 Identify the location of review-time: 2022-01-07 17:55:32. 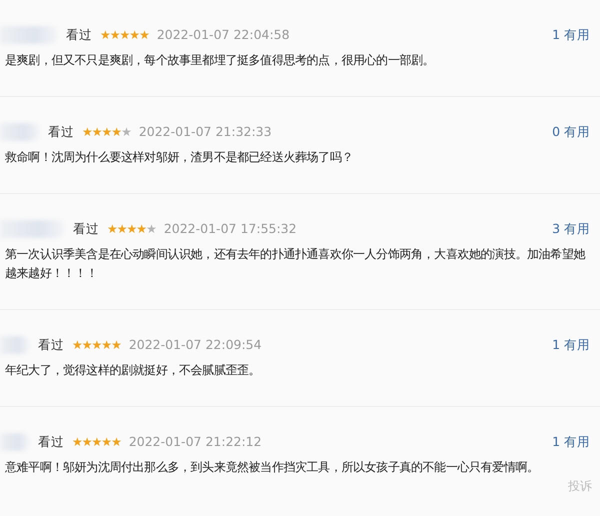
(230, 229).